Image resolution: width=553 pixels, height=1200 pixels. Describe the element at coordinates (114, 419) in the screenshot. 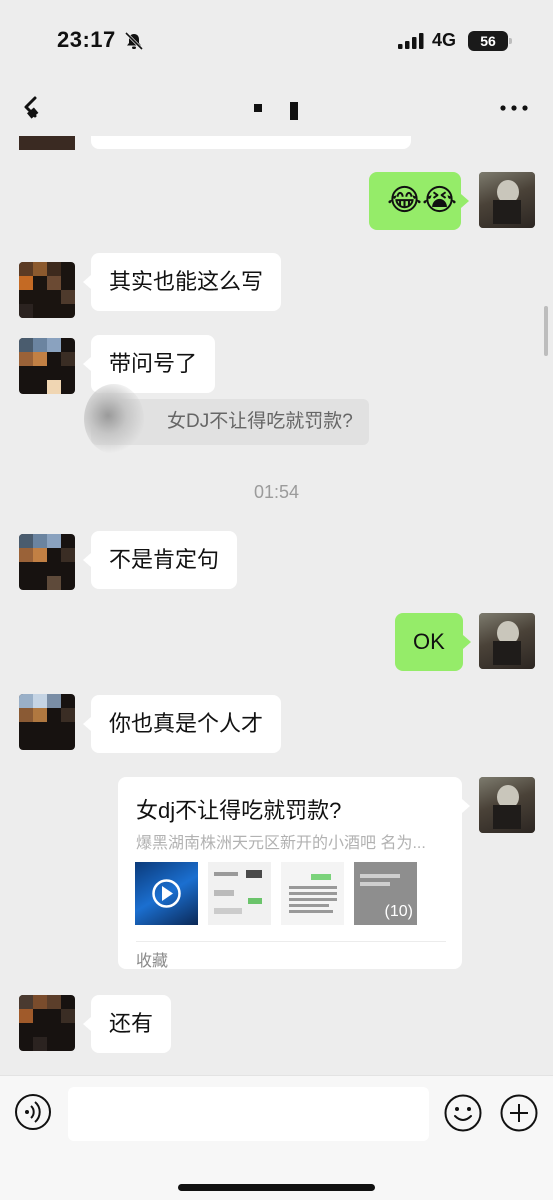

I see `quote-thumbnail` at that location.